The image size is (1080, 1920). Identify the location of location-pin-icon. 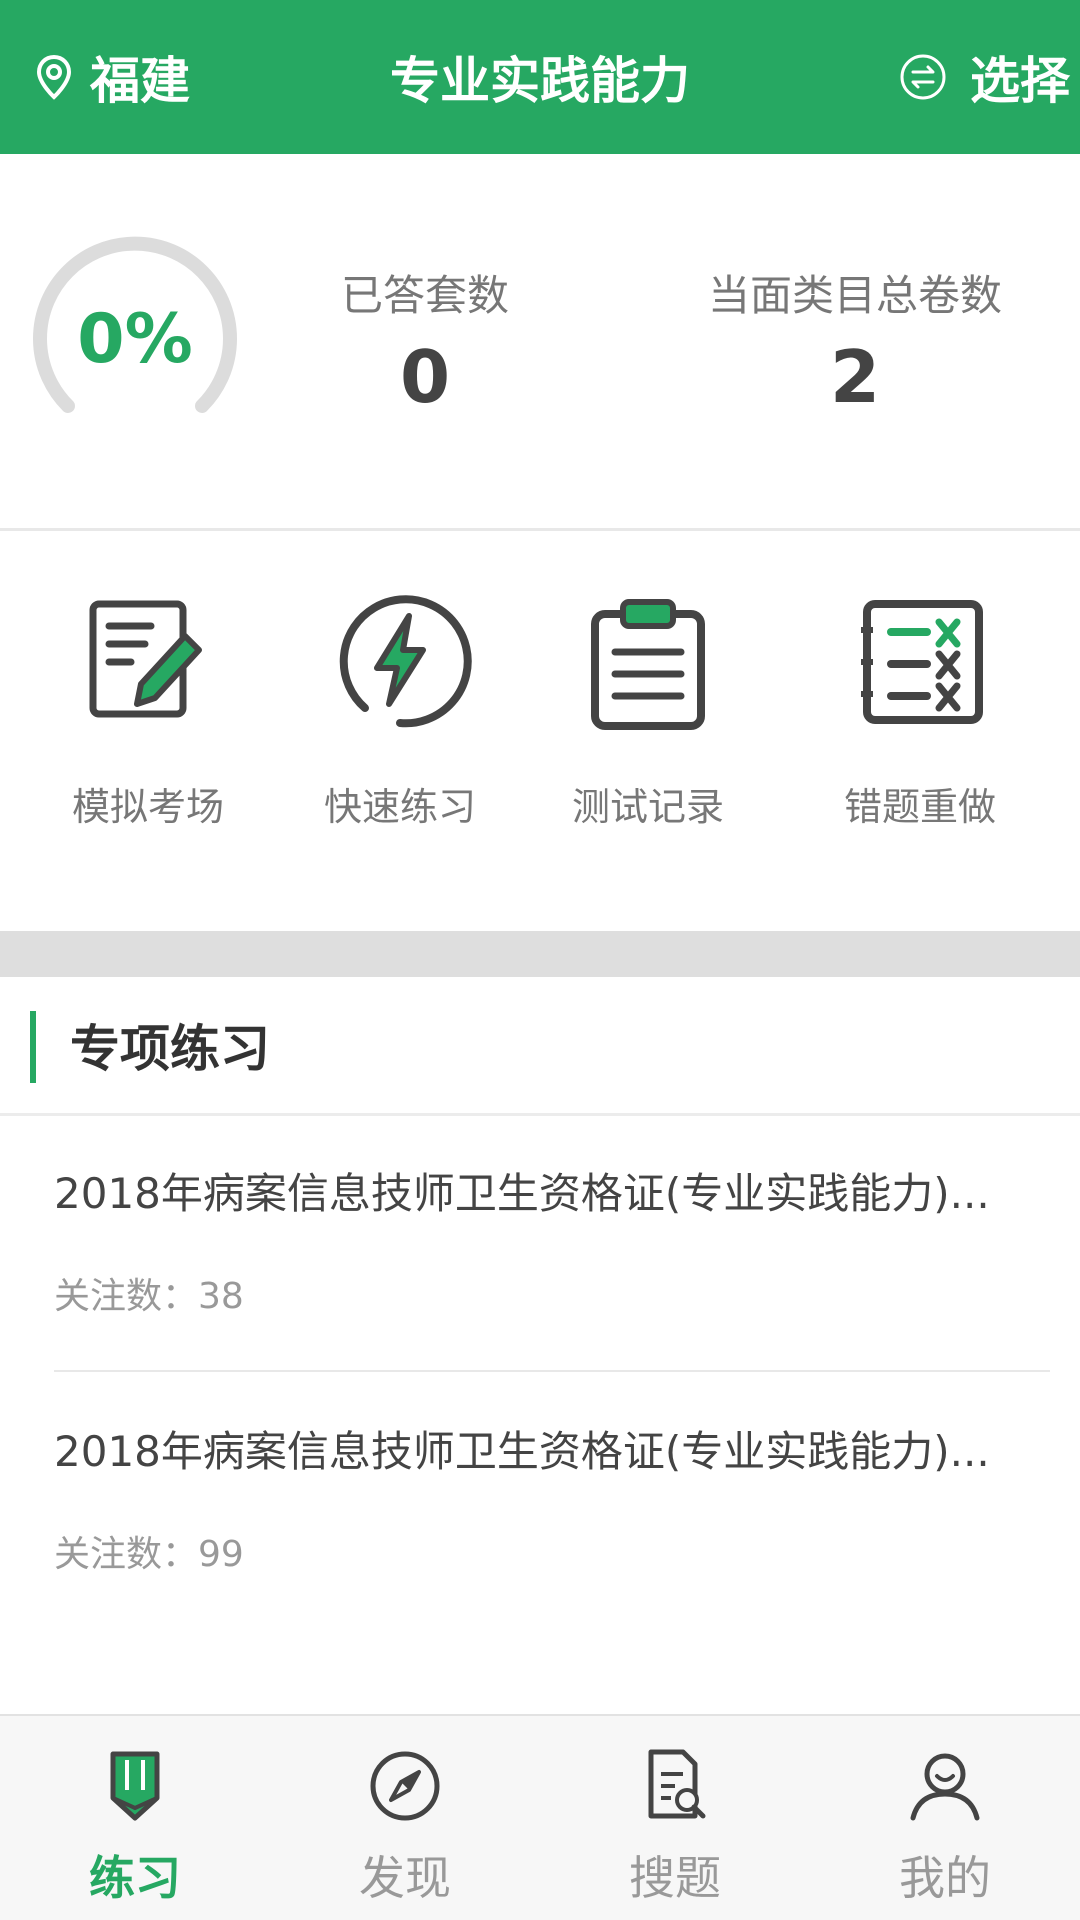
(54, 77).